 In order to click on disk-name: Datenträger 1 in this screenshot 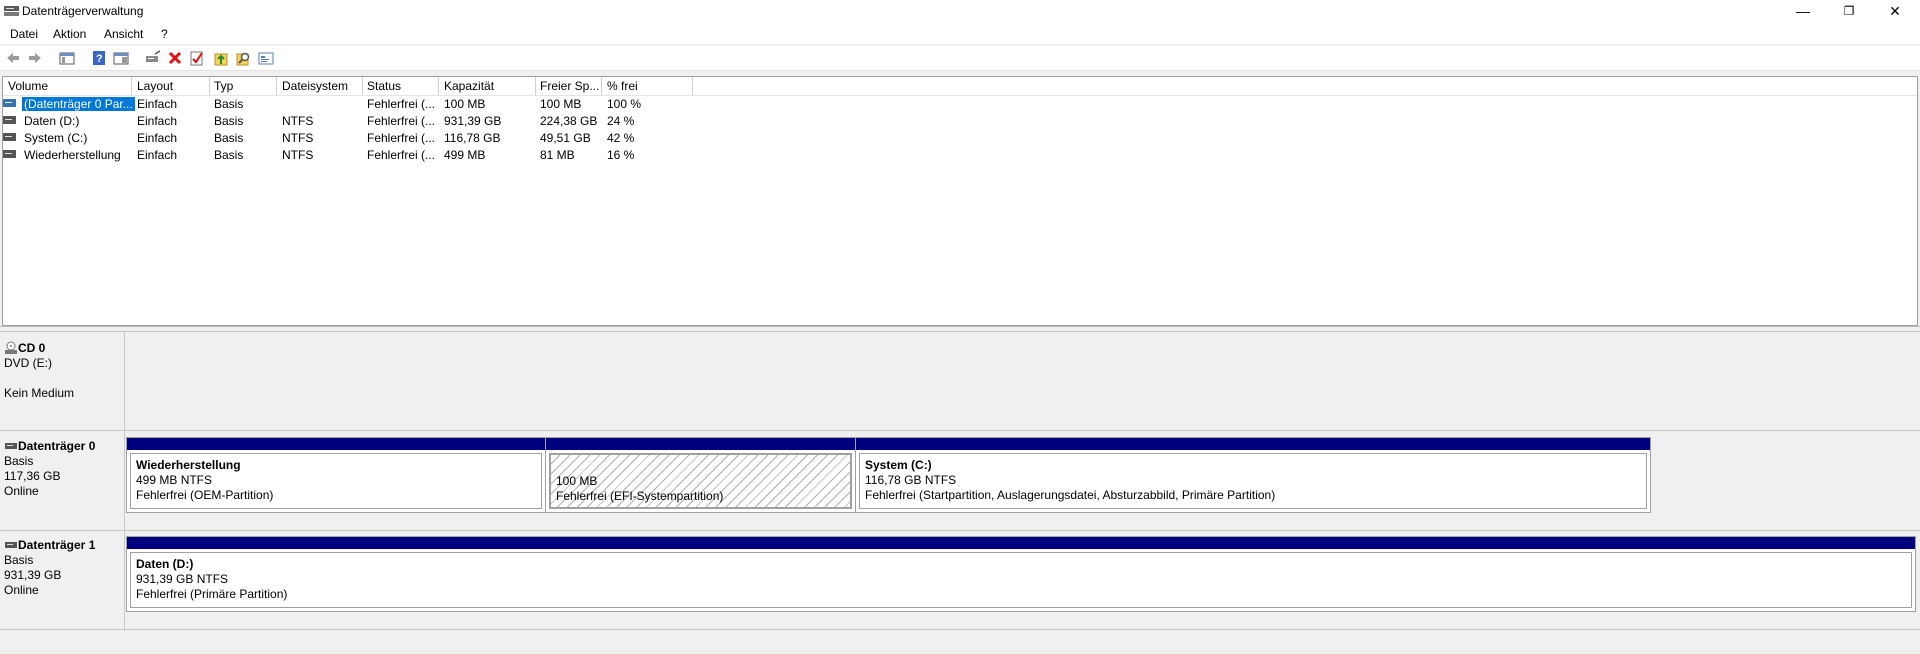, I will do `click(57, 545)`.